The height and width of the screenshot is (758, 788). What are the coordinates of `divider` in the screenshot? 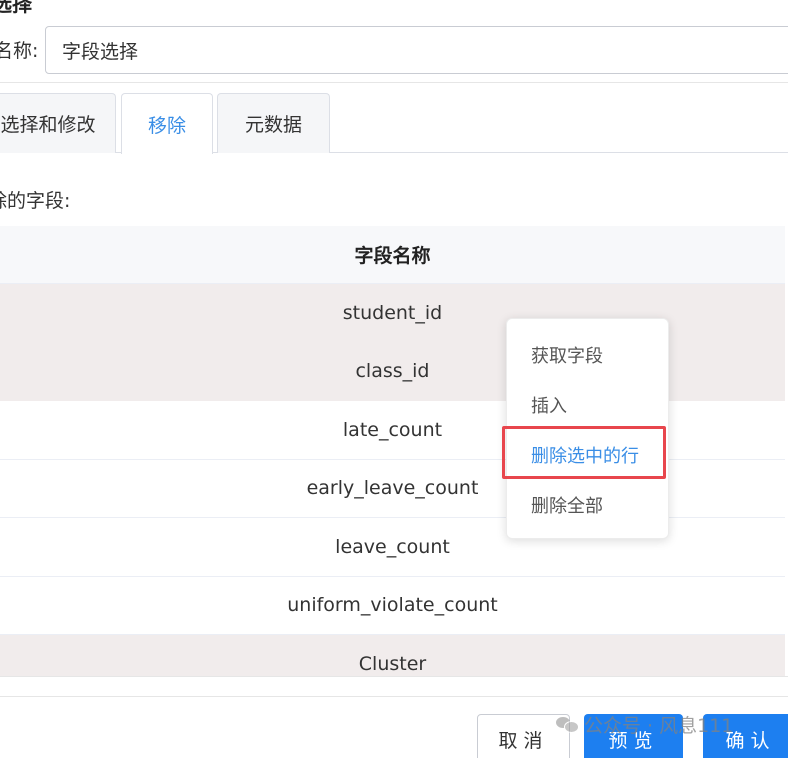 It's located at (394, 82).